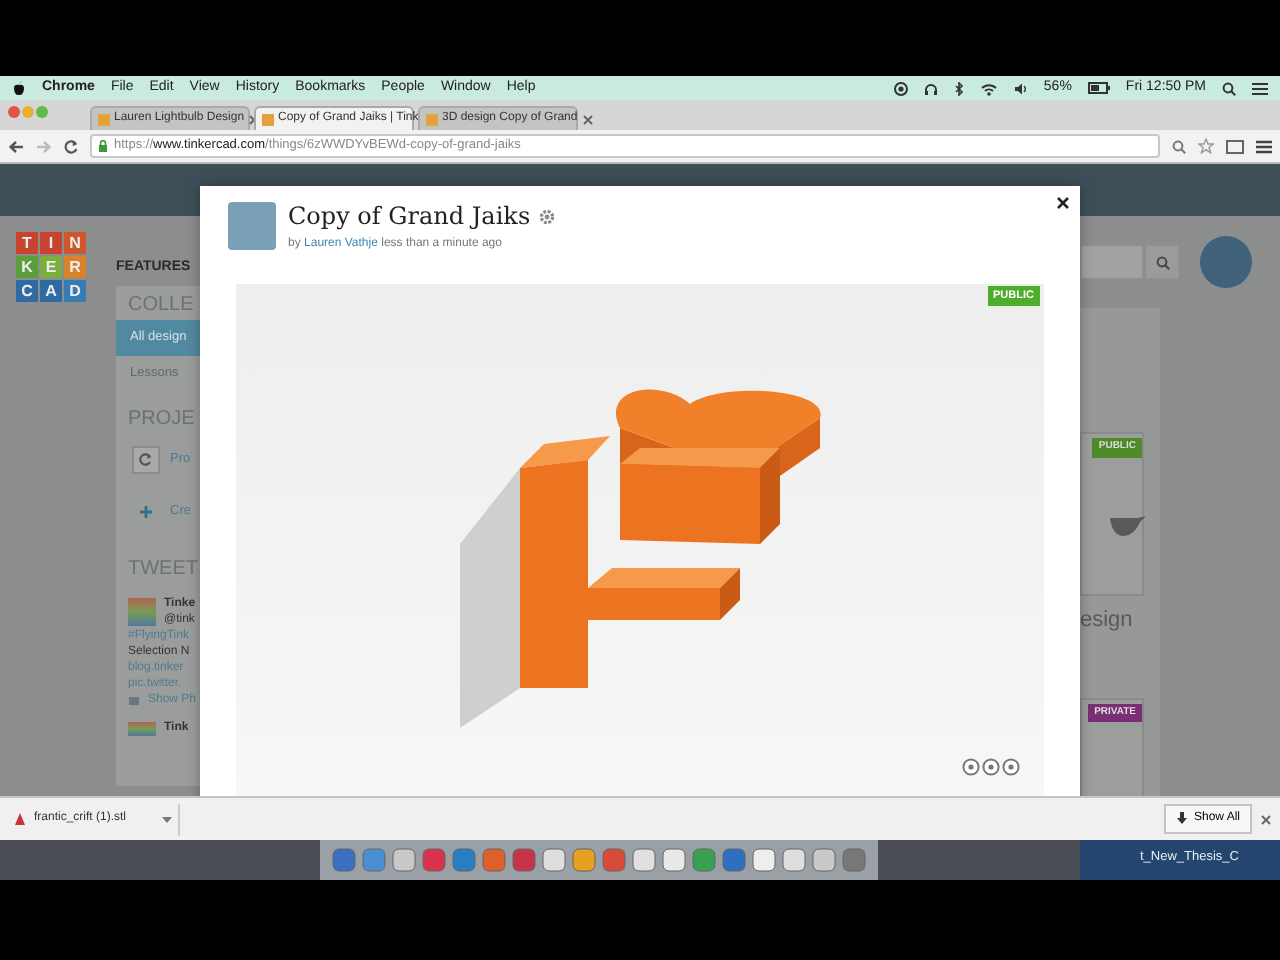 The image size is (1280, 960). What do you see at coordinates (75, 243) in the screenshot?
I see `logo-tile: N` at bounding box center [75, 243].